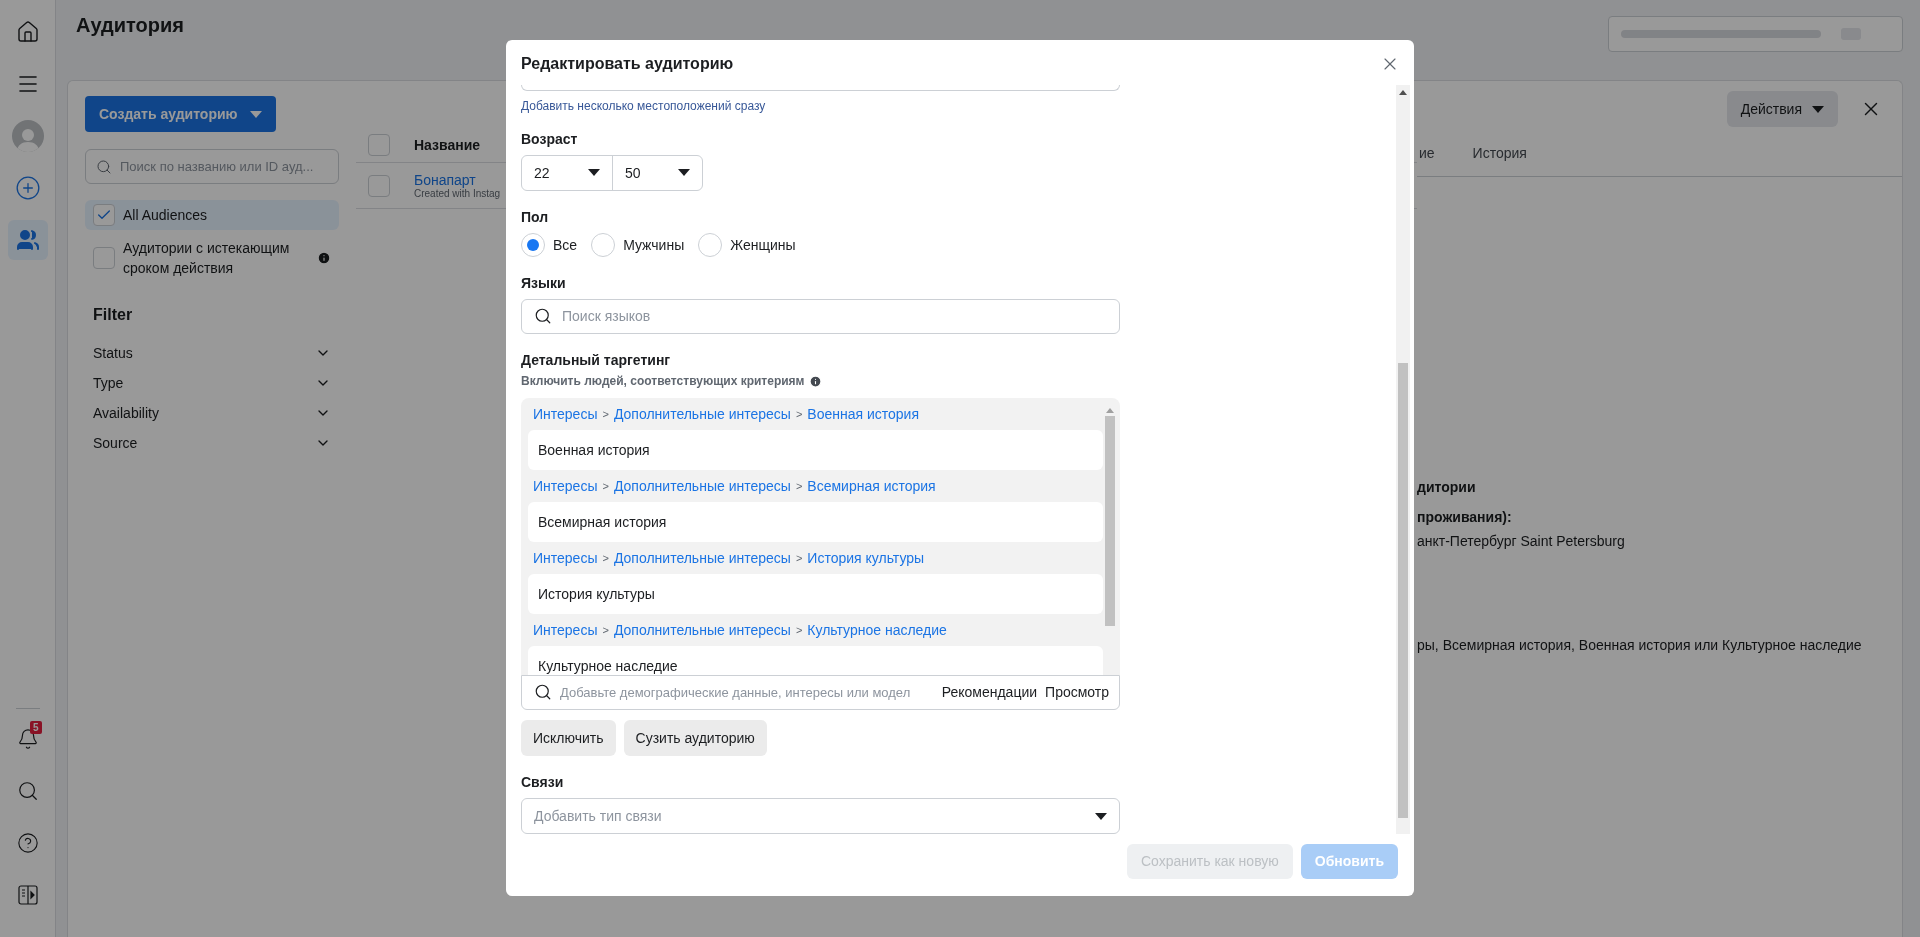  What do you see at coordinates (663, 381) in the screenshot?
I see `targeting-subtitle: Включить людей, соответствующих критериям` at bounding box center [663, 381].